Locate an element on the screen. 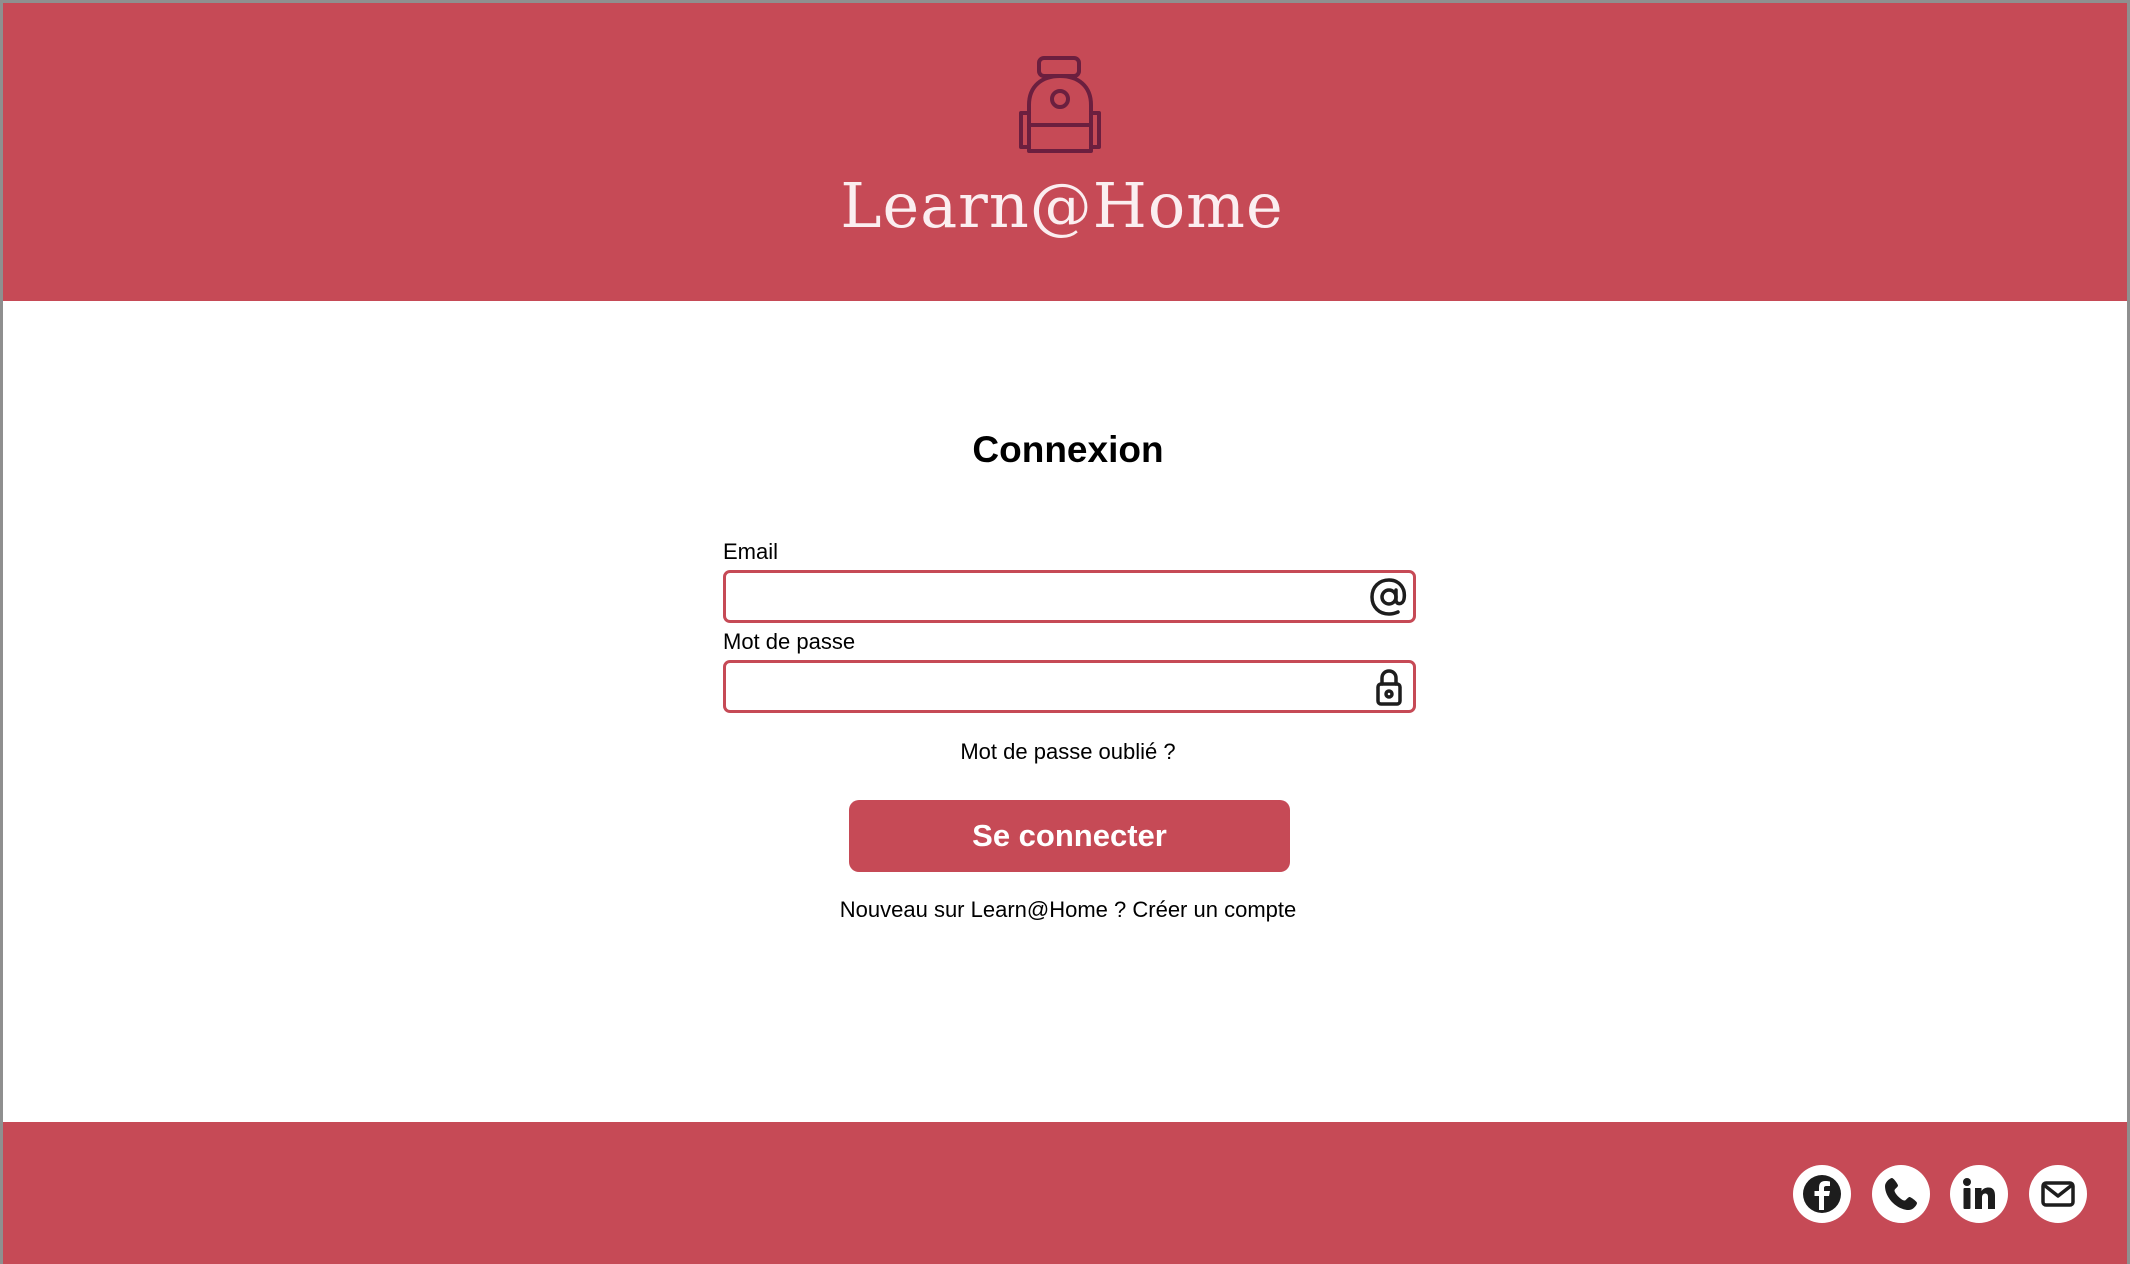 The width and height of the screenshot is (2130, 1264). forgot-password-link: Mot de passe oublié ? is located at coordinates (1065, 752).